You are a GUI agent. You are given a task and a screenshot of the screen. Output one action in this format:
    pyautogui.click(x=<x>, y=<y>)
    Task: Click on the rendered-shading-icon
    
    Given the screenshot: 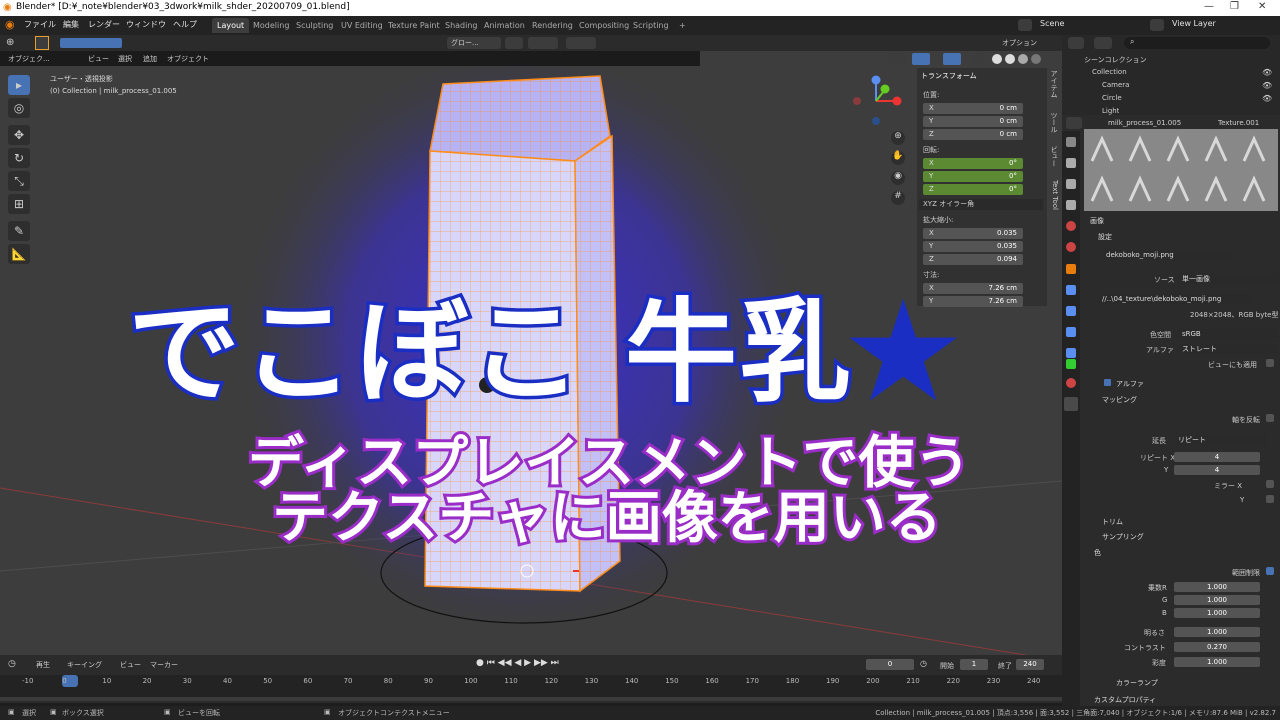 What is the action you would take?
    pyautogui.click(x=1036, y=59)
    